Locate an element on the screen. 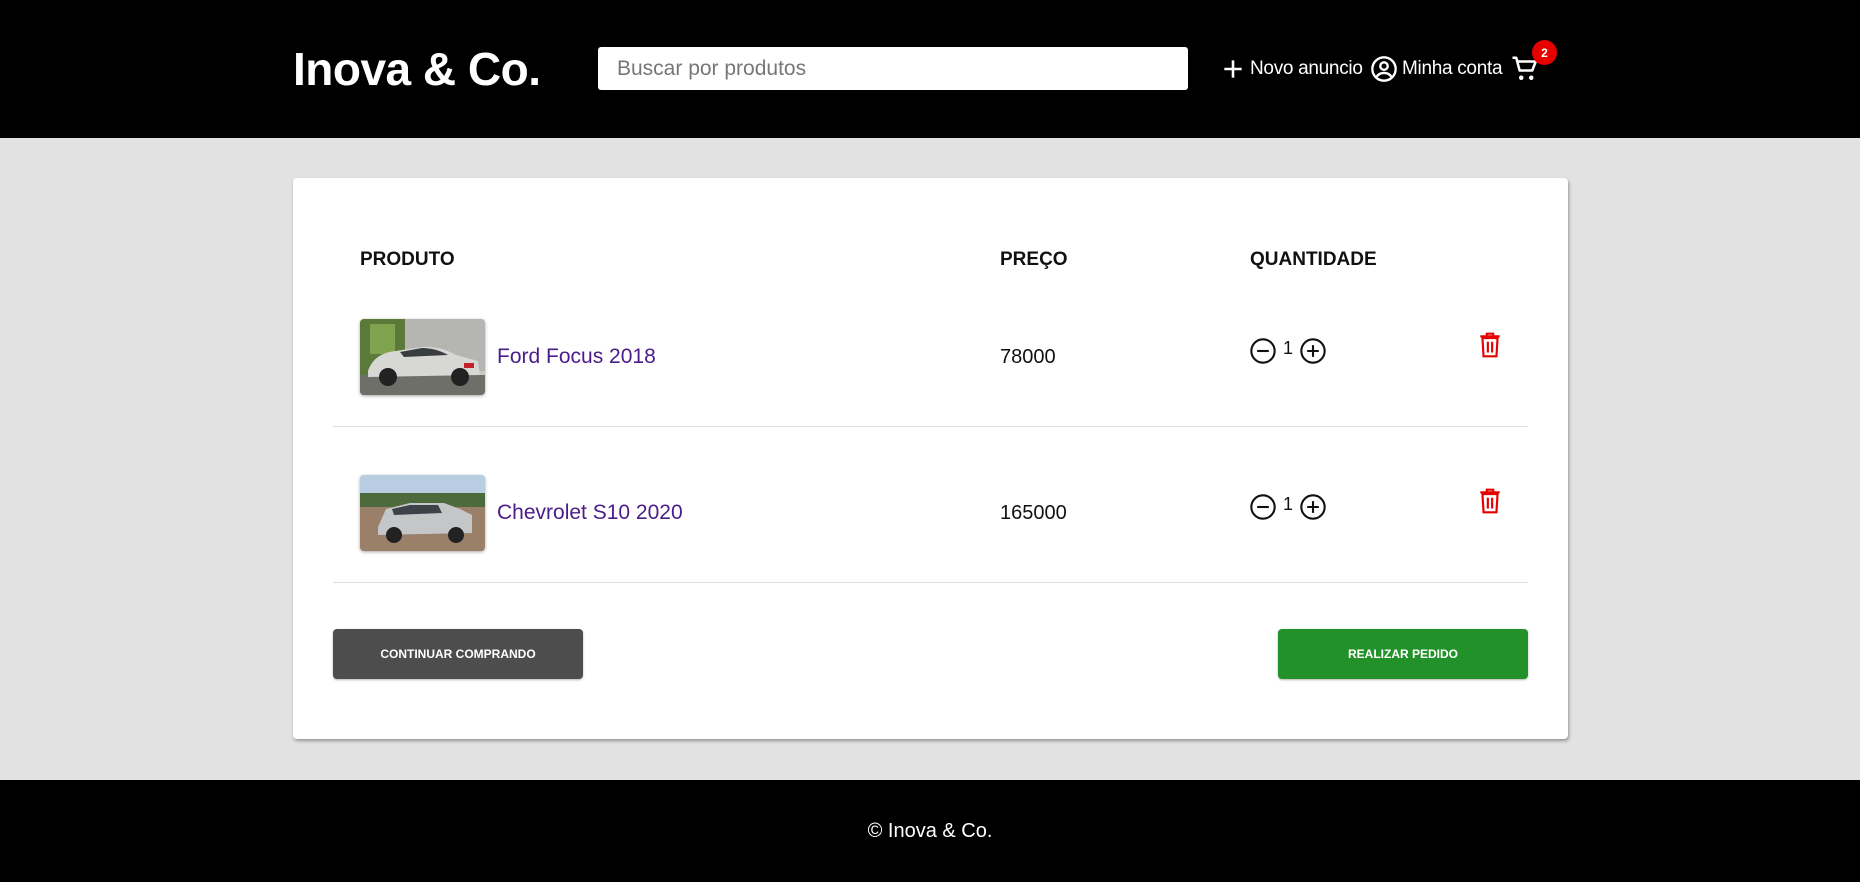 This screenshot has height=882, width=1860. footer: © Inova & Co. is located at coordinates (930, 831).